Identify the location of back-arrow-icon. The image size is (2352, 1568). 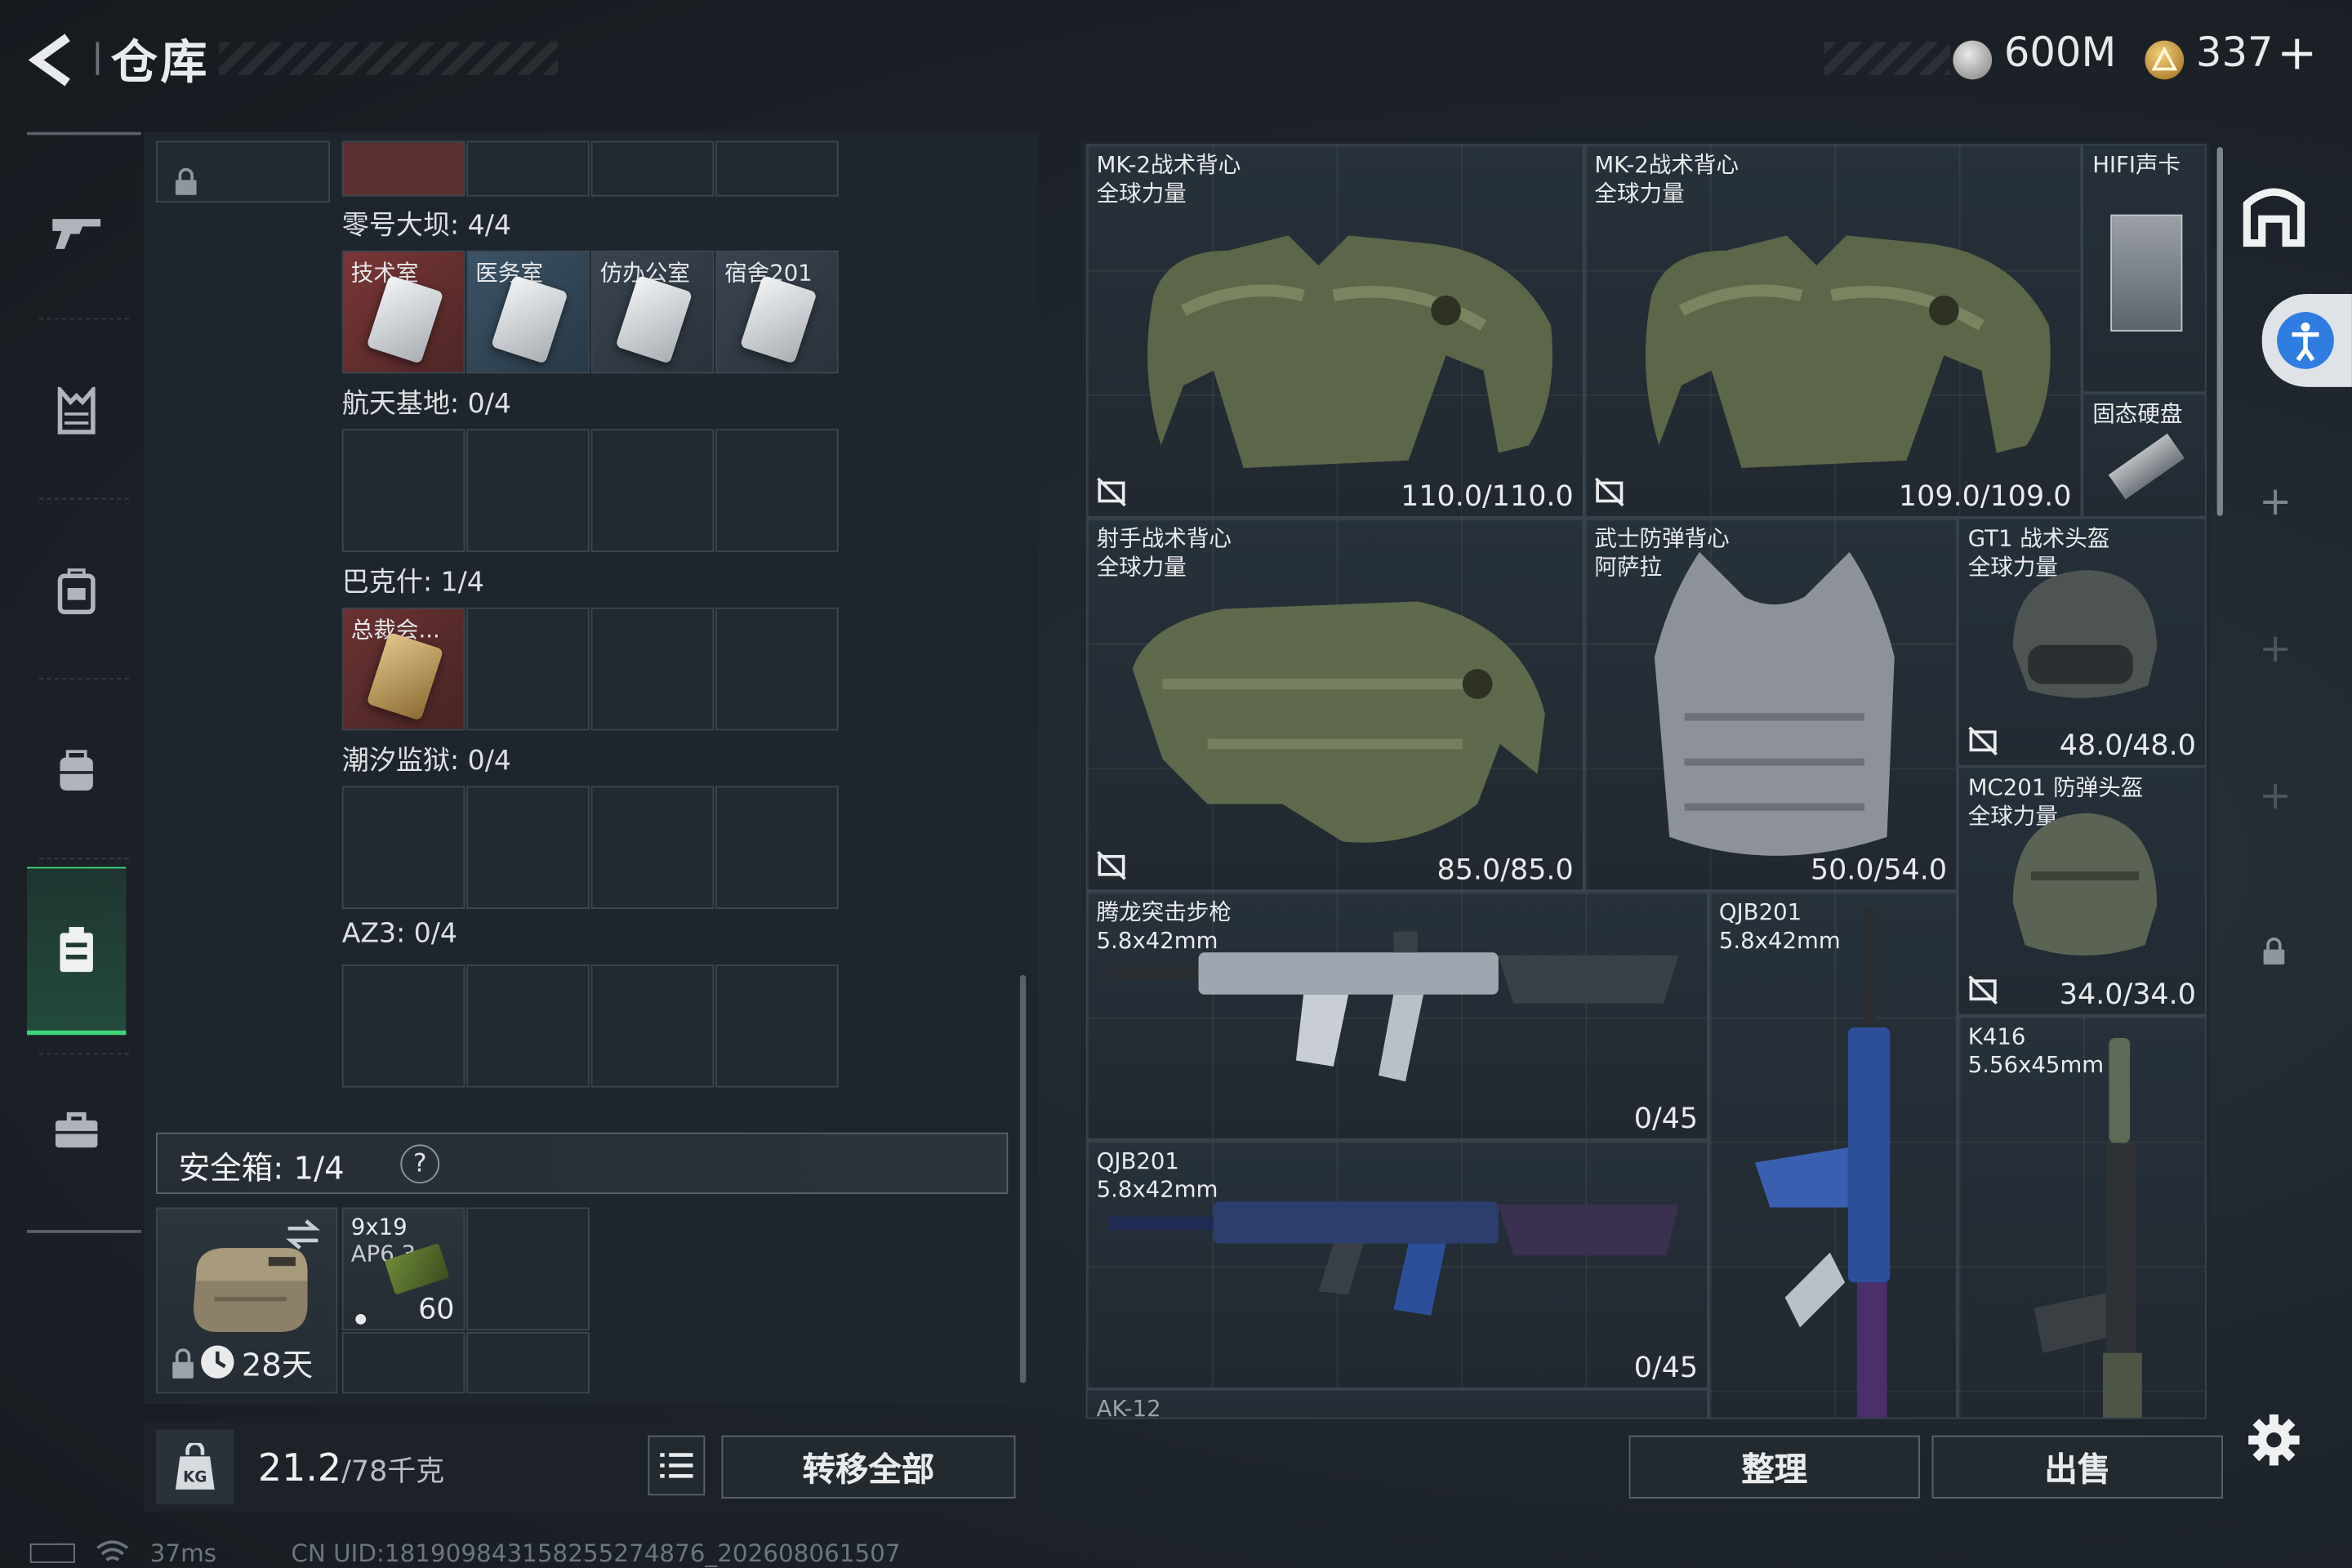
(49, 60).